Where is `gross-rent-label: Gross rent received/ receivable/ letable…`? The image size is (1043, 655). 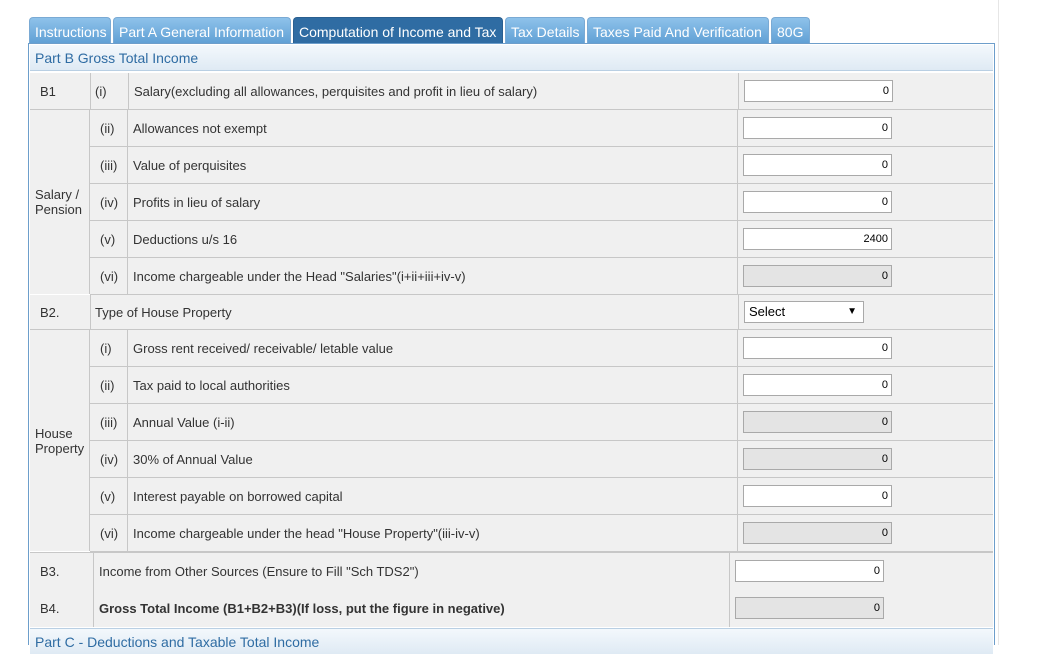 gross-rent-label: Gross rent received/ receivable/ letable… is located at coordinates (263, 348).